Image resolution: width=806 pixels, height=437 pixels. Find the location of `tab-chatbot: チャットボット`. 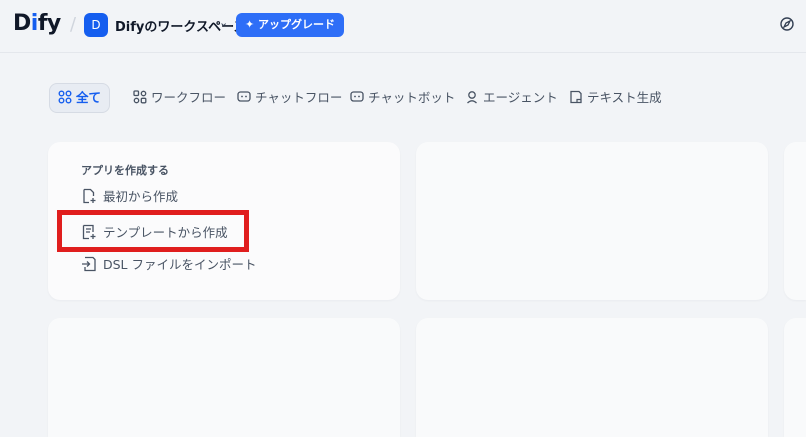

tab-chatbot: チャットボット is located at coordinates (402, 98).